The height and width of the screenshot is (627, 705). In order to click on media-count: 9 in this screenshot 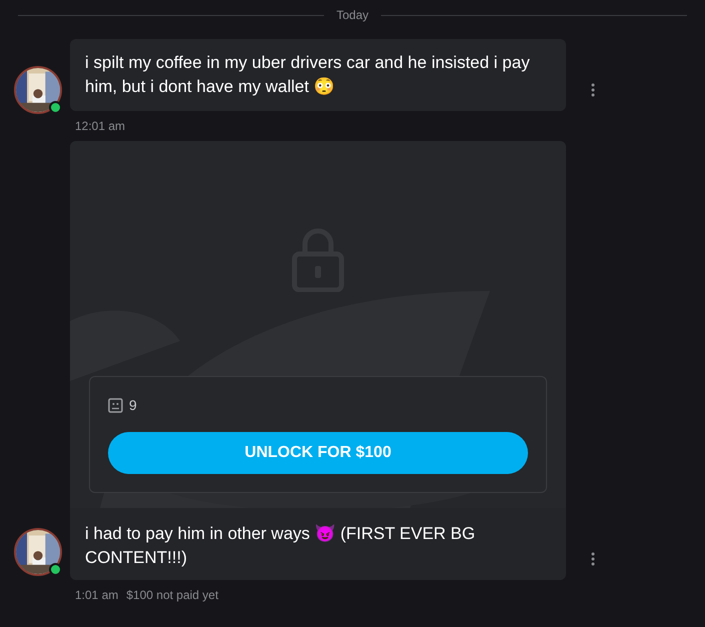, I will do `click(133, 405)`.